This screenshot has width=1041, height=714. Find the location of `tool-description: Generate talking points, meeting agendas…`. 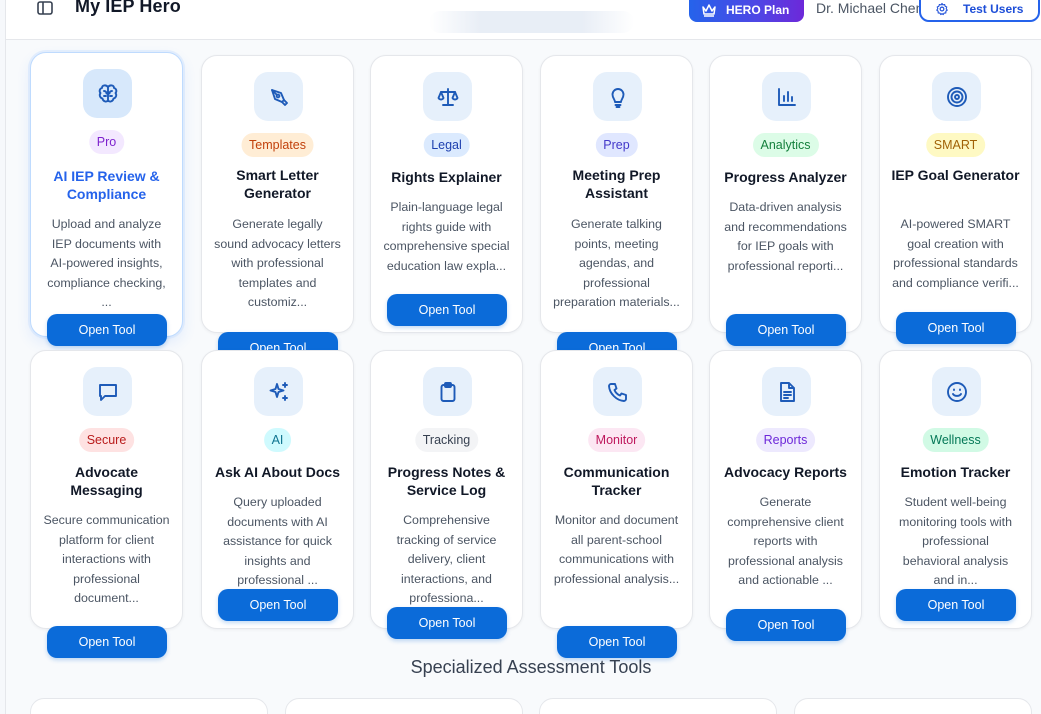

tool-description: Generate talking points, meeting agendas… is located at coordinates (616, 263).